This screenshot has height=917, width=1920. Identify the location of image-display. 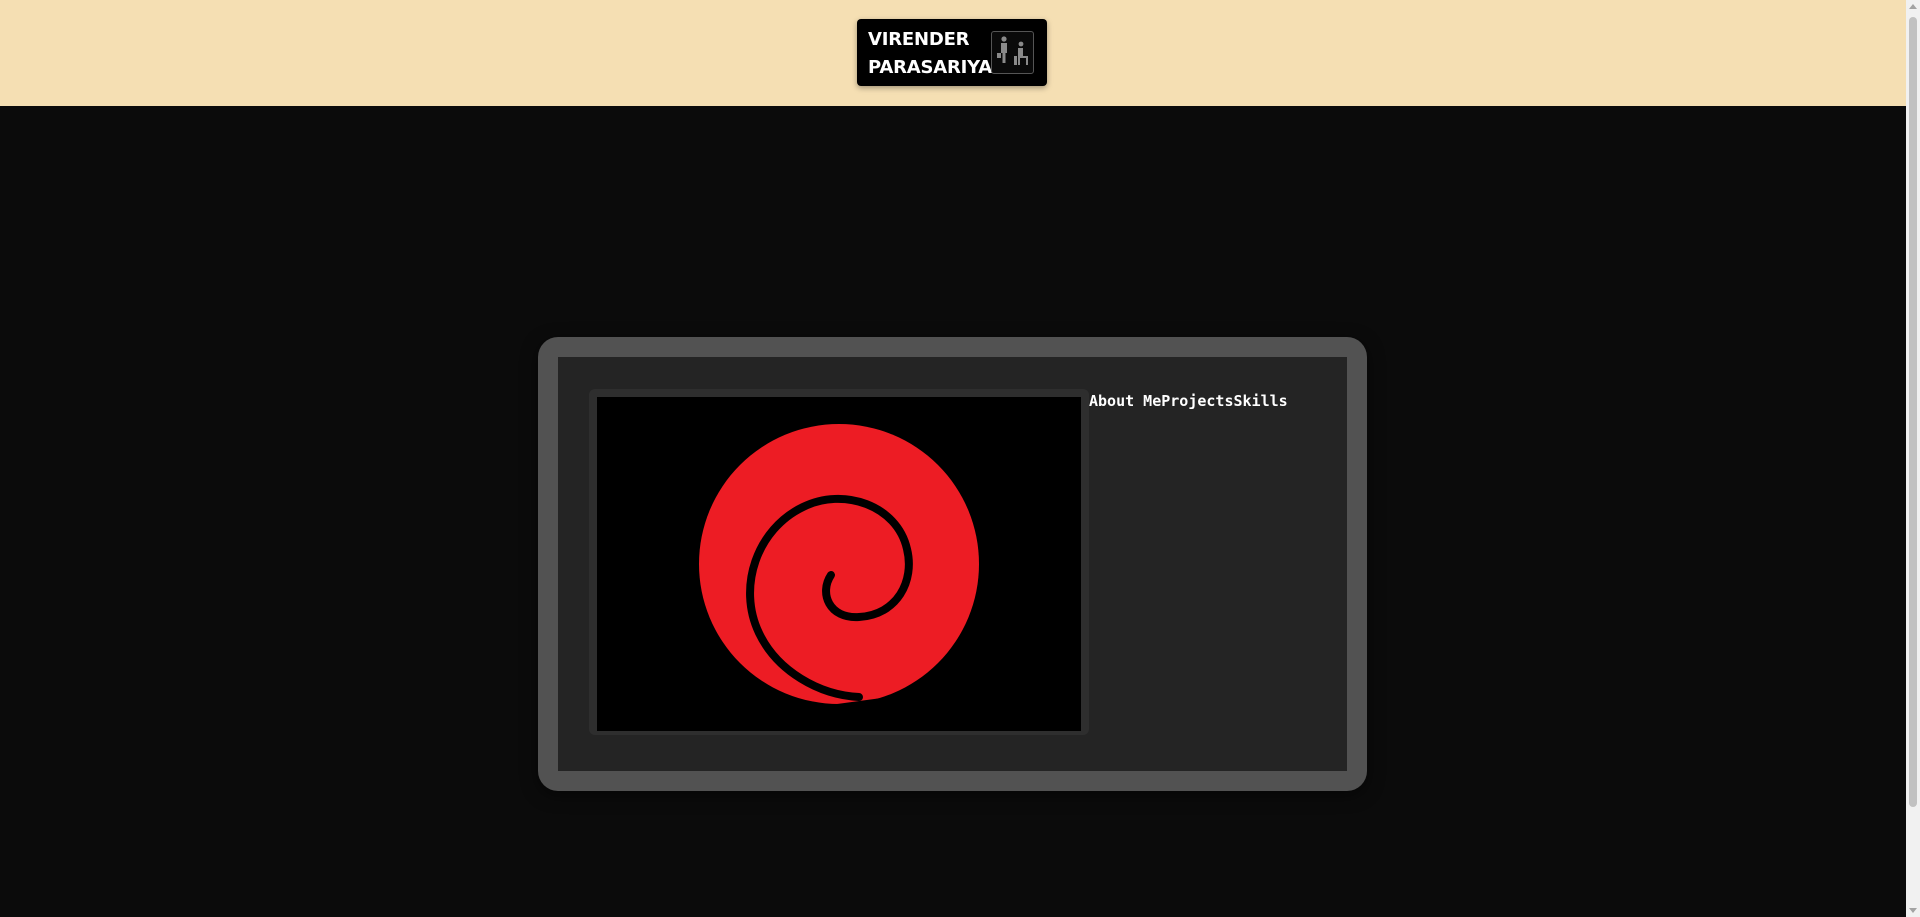
(839, 562).